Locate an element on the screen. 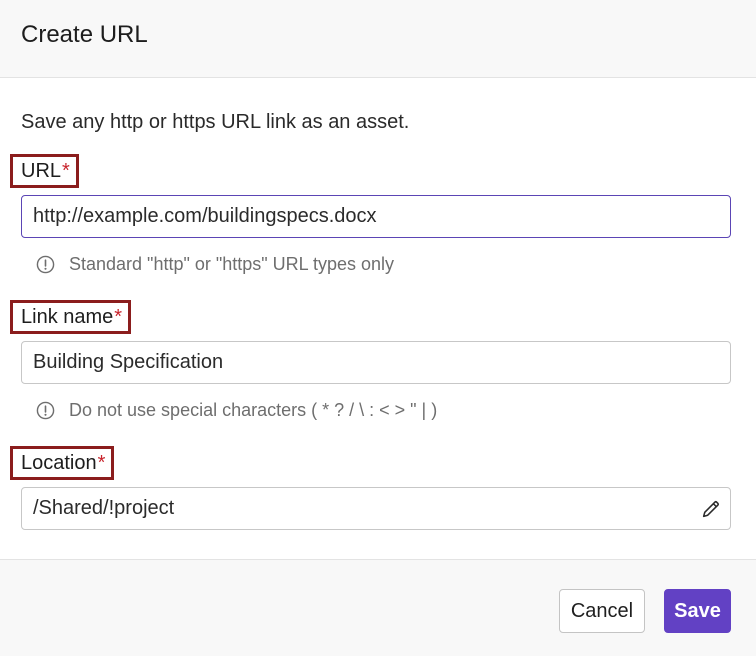 This screenshot has width=756, height=656. location-field: /Shared/!project is located at coordinates (376, 508).